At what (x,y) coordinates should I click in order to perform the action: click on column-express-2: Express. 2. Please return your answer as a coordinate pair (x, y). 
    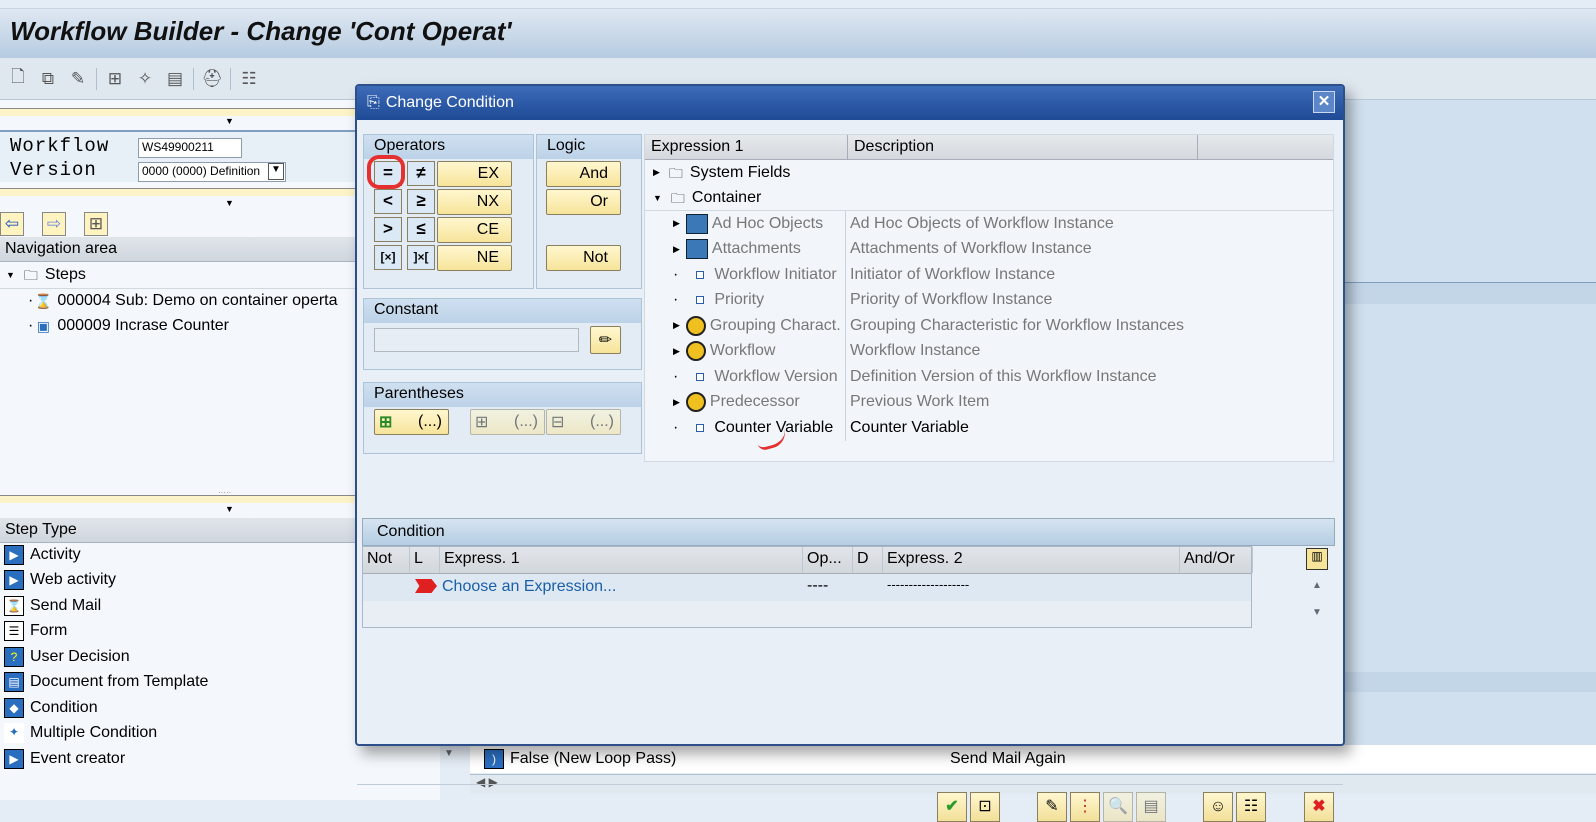
    Looking at the image, I should click on (1031, 560).